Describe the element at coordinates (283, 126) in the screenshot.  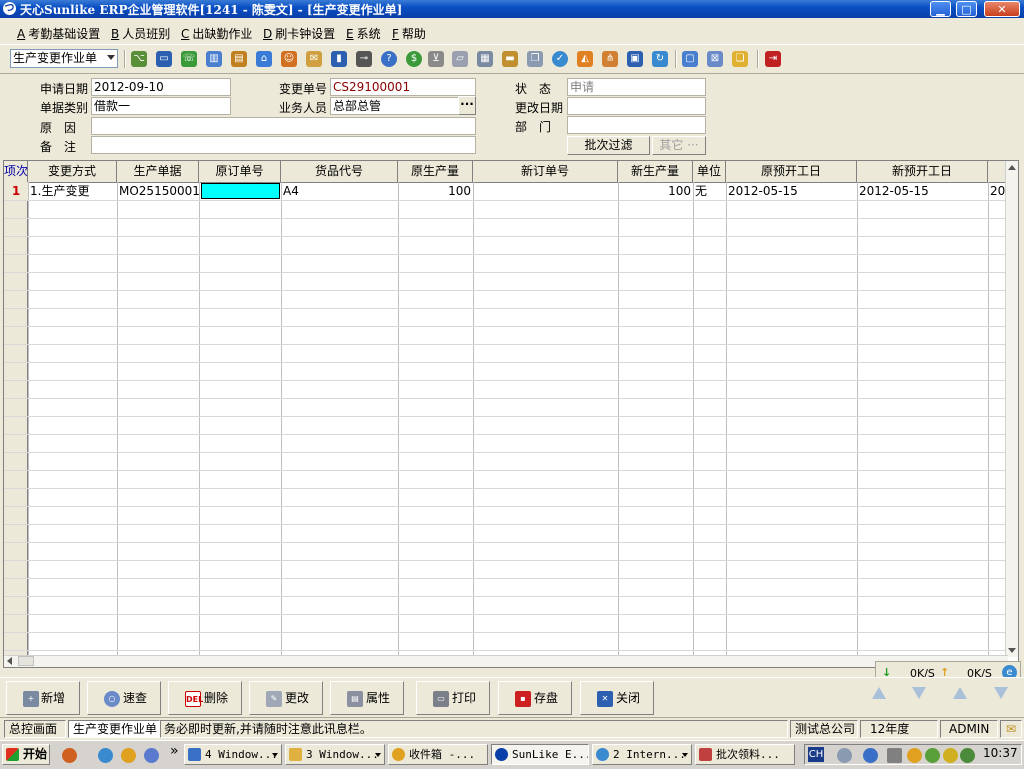
I see `reason-field` at that location.